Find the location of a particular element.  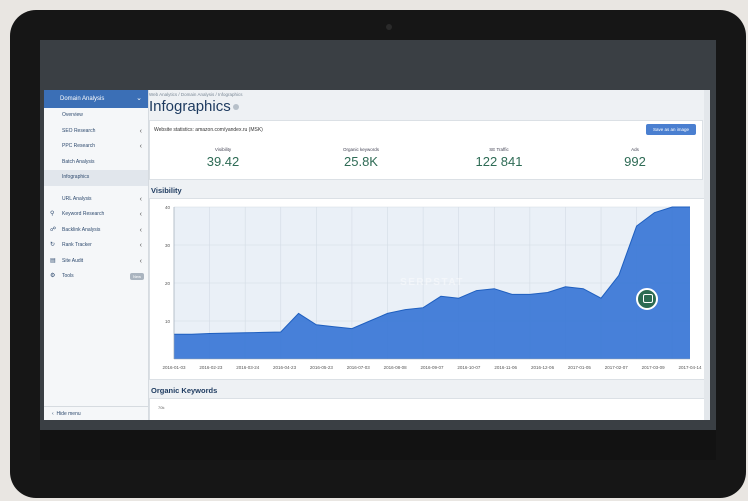

chevron-down-icon: ⌄ is located at coordinates (139, 98).